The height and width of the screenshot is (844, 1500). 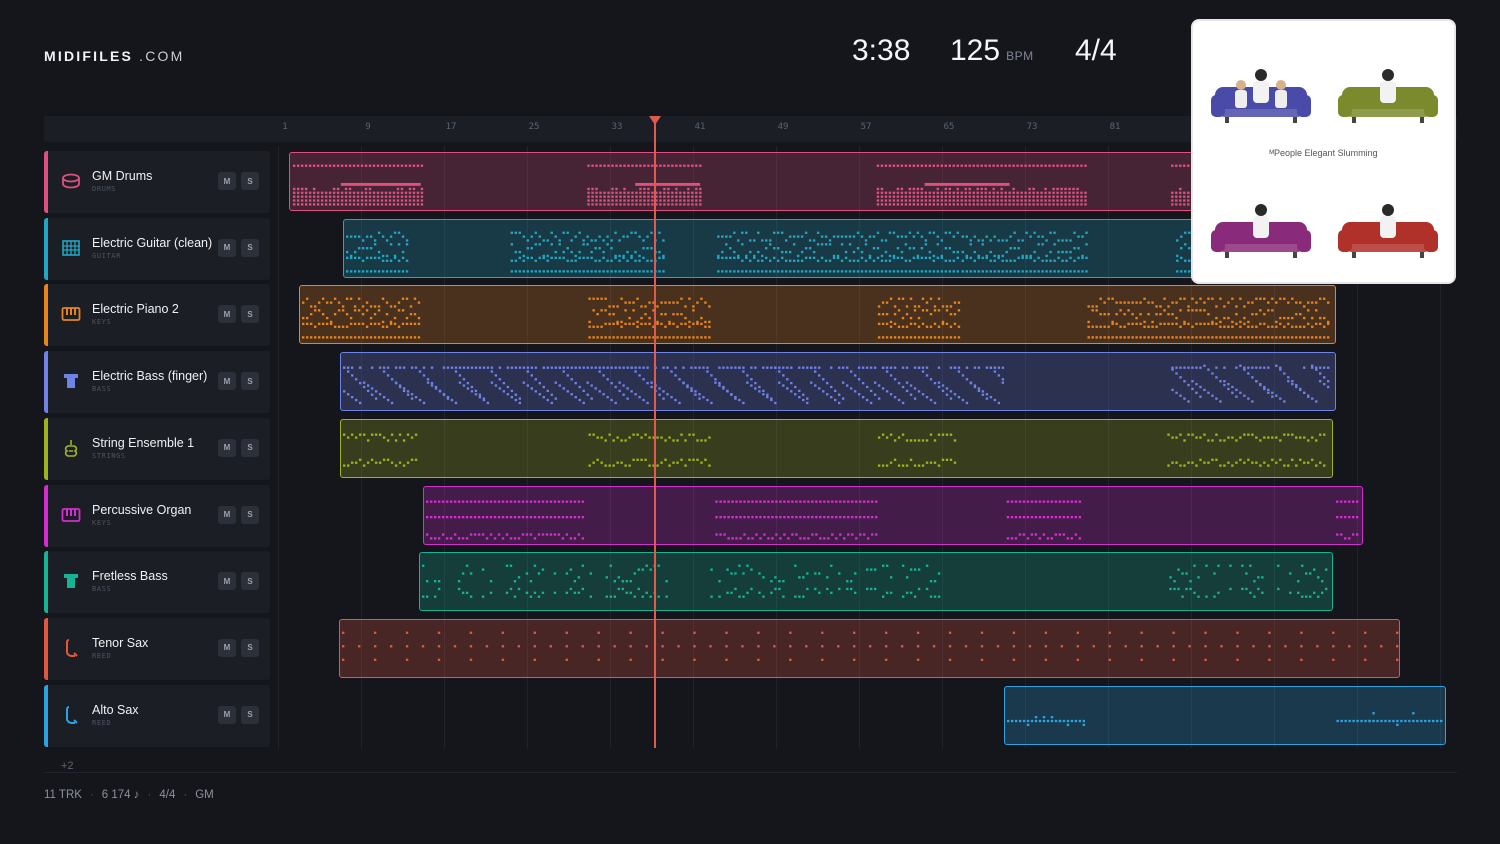 What do you see at coordinates (130, 576) in the screenshot?
I see `track-name: Fretless Bass` at bounding box center [130, 576].